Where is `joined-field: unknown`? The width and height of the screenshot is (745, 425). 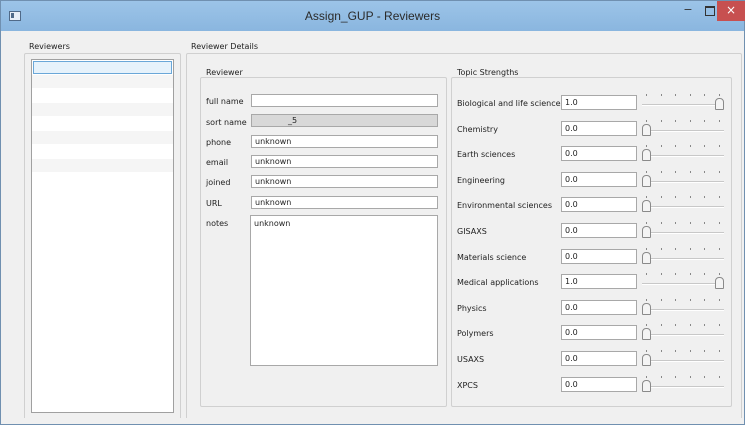 joined-field: unknown is located at coordinates (344, 181).